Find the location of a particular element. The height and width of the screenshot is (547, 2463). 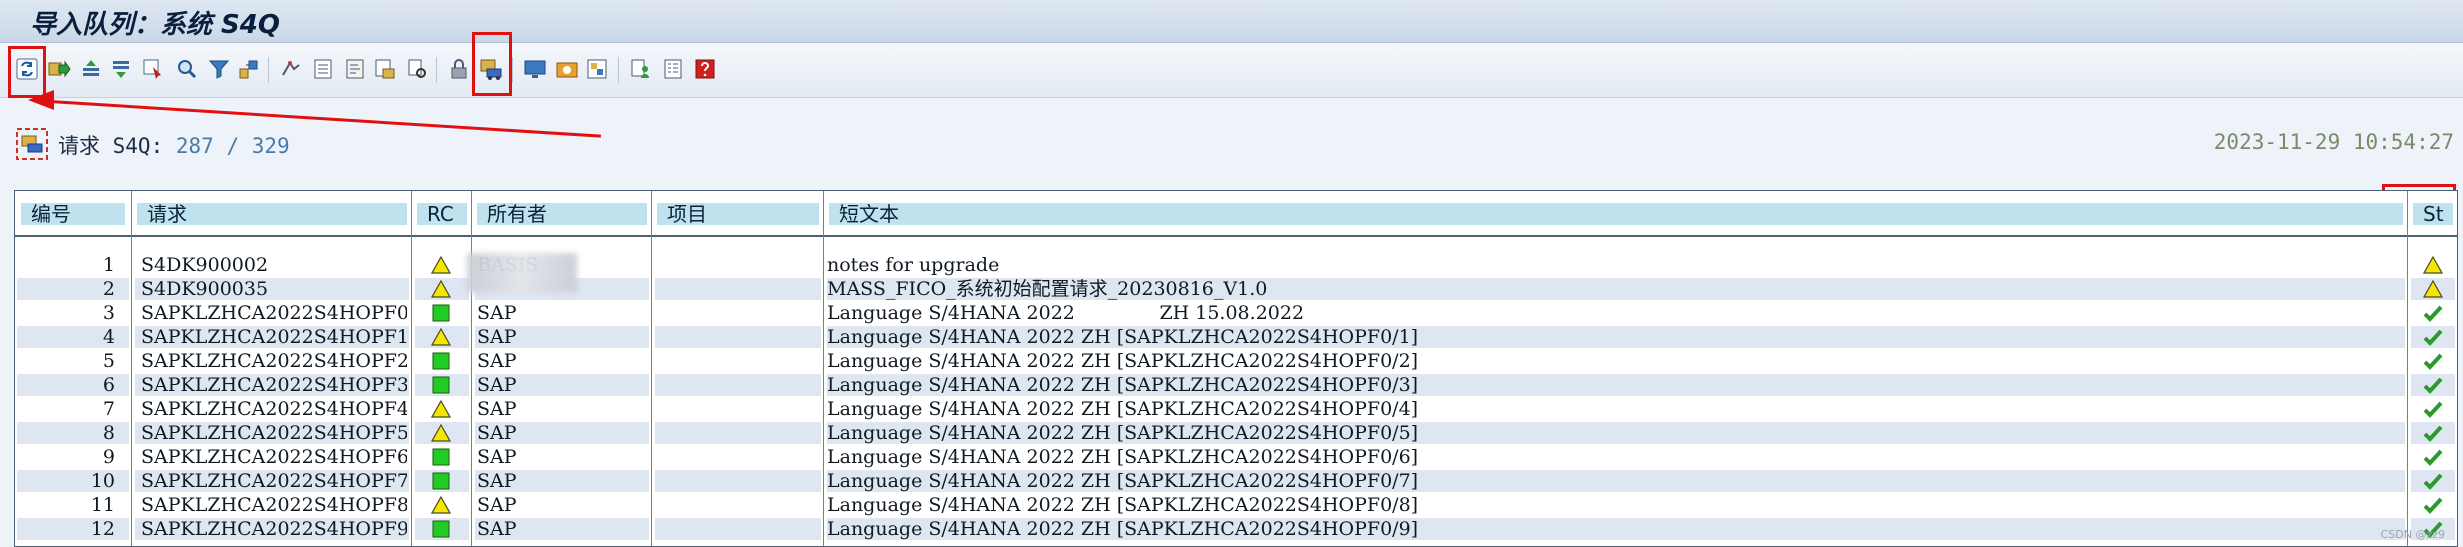

cell-request: SAPKLZHCA2022S4HOPF0 is located at coordinates (274, 313).